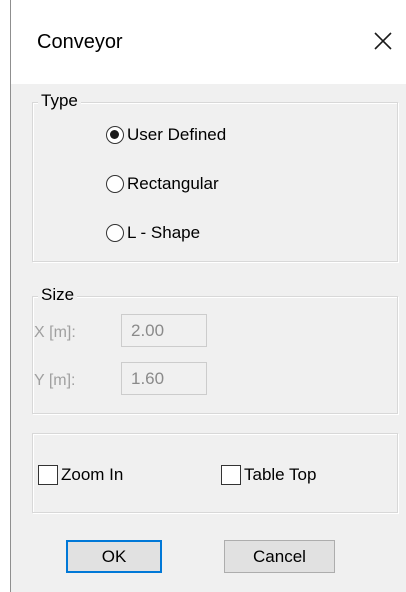 The image size is (406, 592). Describe the element at coordinates (48, 475) in the screenshot. I see `zoom-in-checkbox-box` at that location.